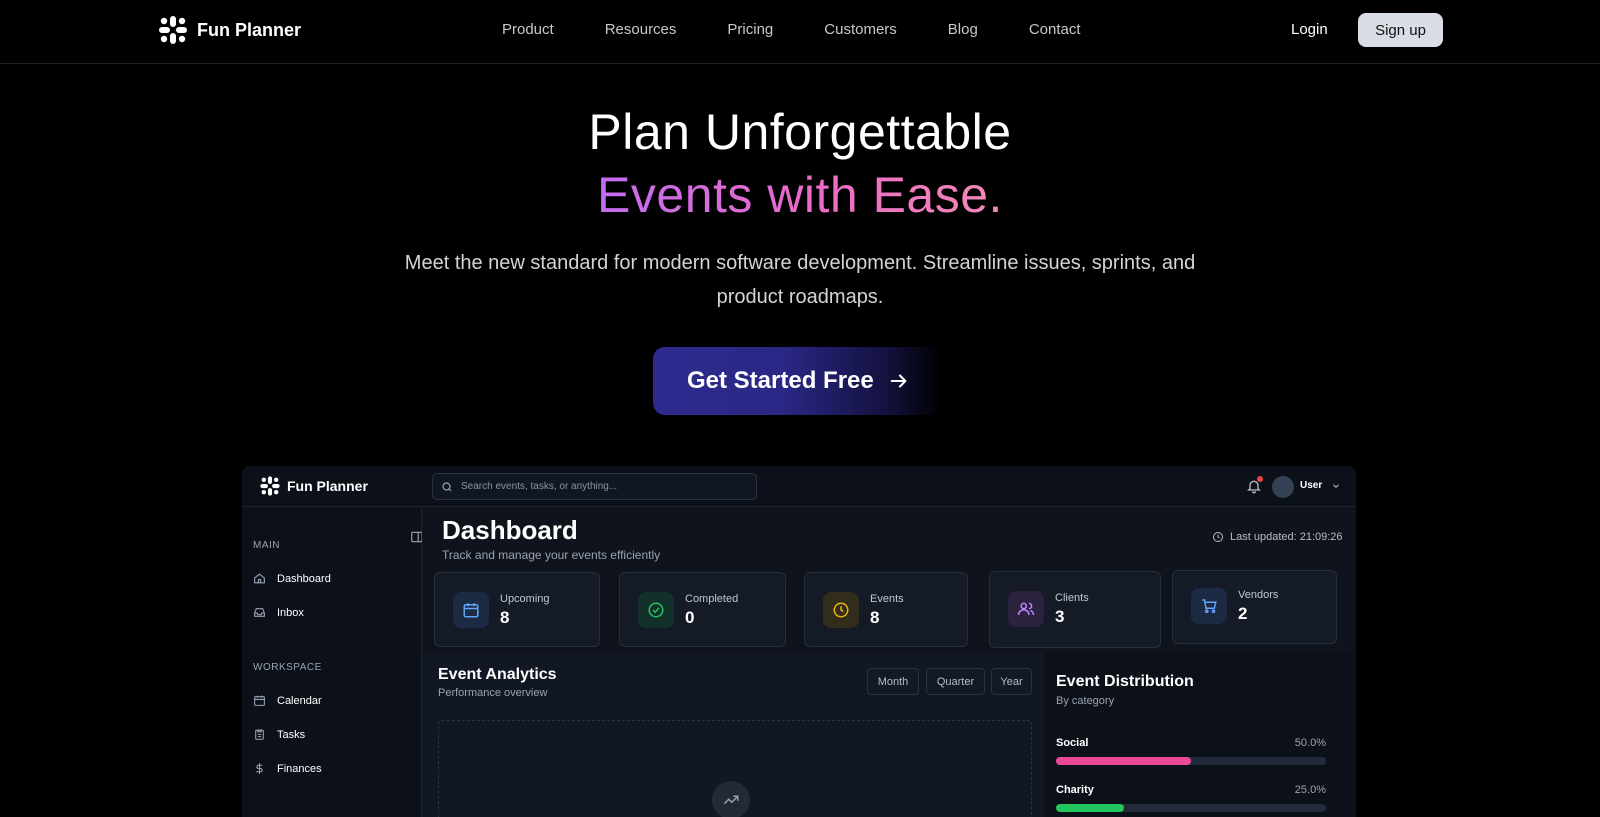 The height and width of the screenshot is (817, 1600). Describe the element at coordinates (1400, 30) in the screenshot. I see `signup-button: Sign up` at that location.